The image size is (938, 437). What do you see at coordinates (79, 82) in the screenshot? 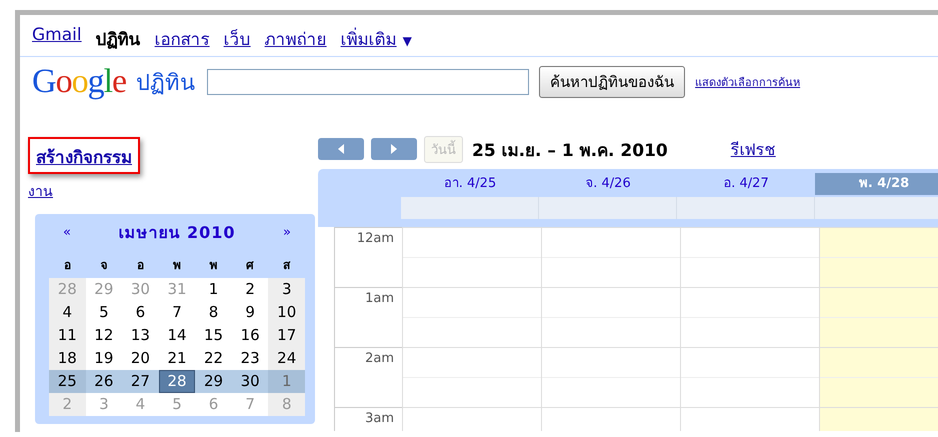
I see `logo: Google` at bounding box center [79, 82].